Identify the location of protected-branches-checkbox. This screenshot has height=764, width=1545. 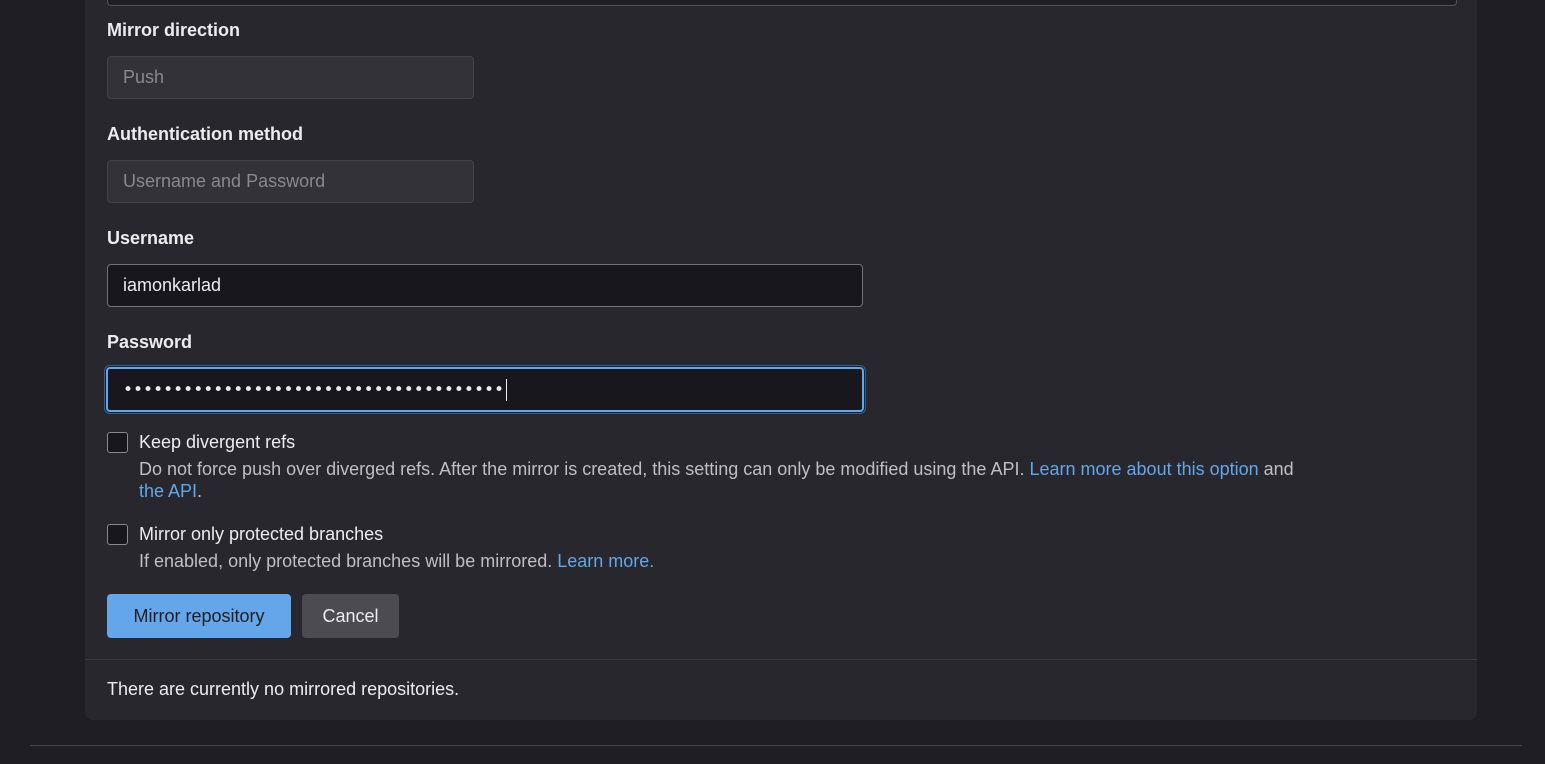
(117, 534).